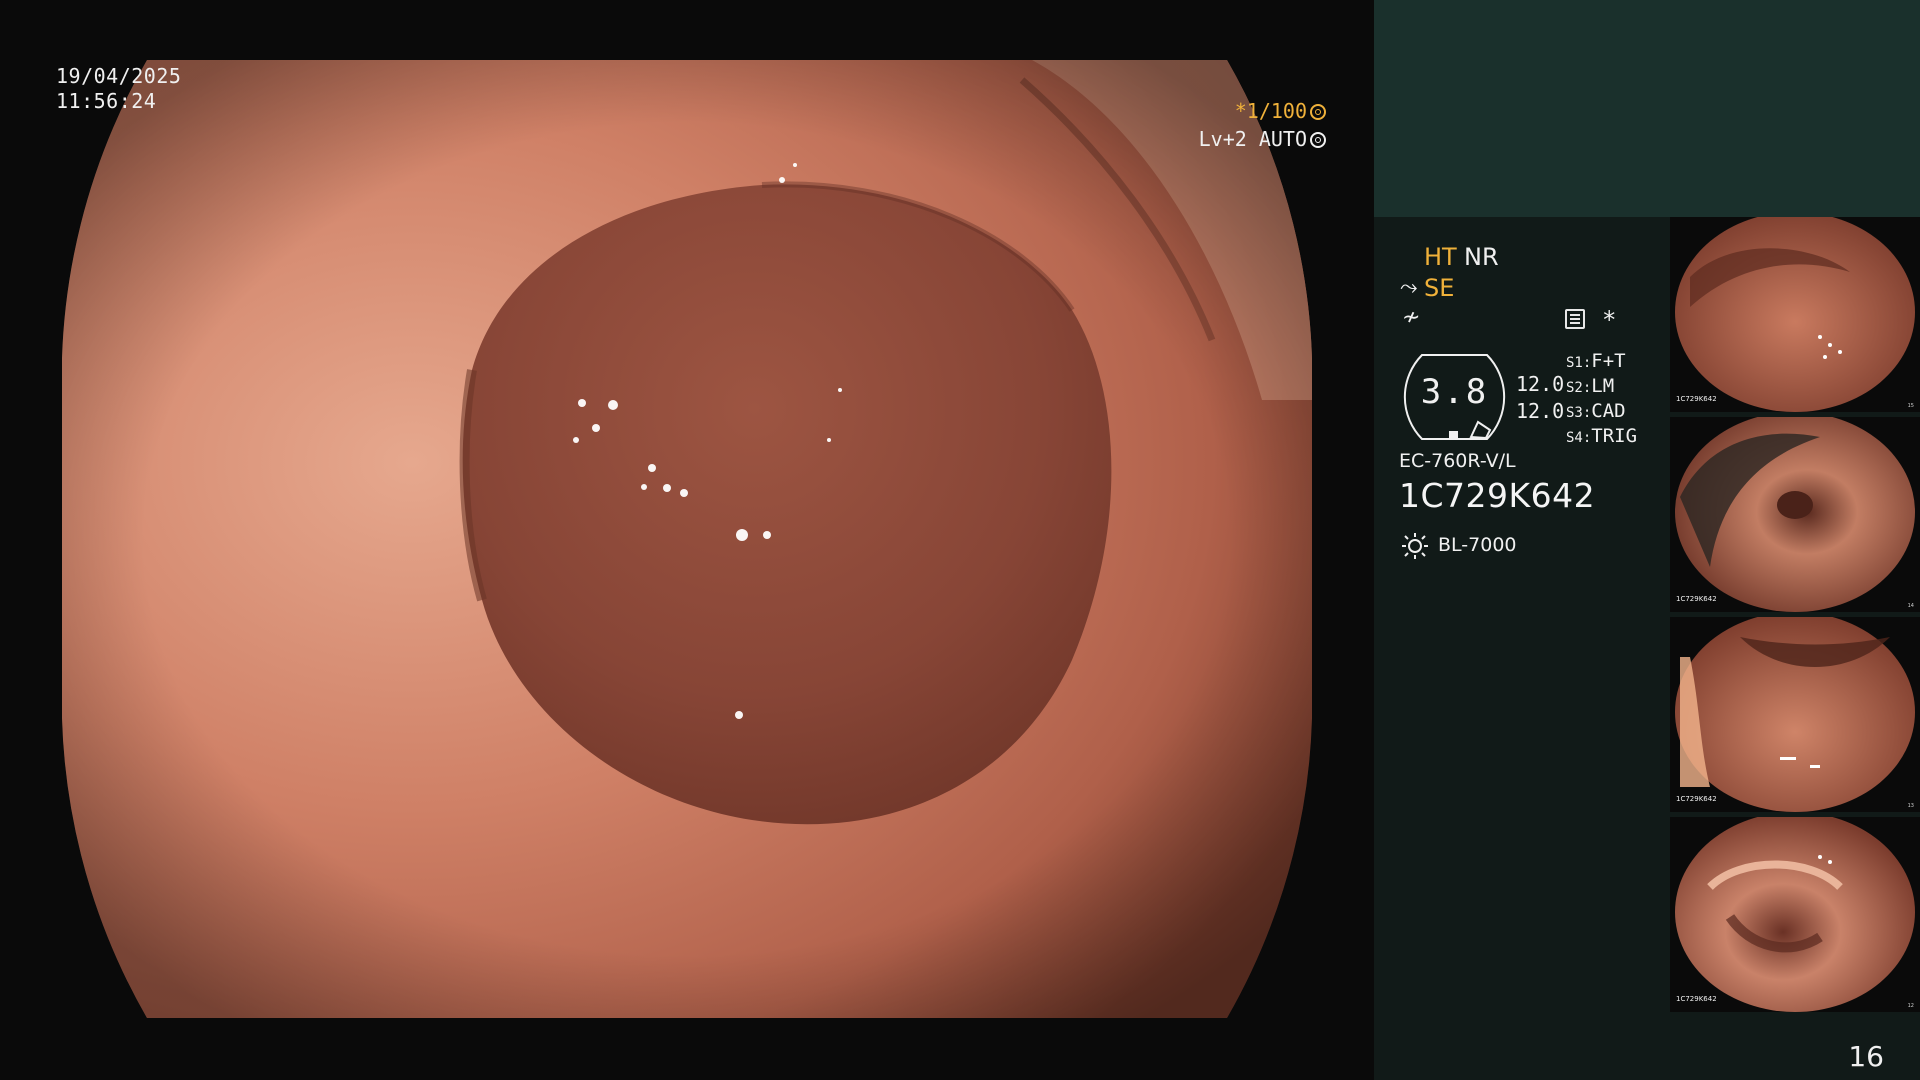  Describe the element at coordinates (1540, 411) in the screenshot. I see `gauge-side-value-2: 12.0` at that location.